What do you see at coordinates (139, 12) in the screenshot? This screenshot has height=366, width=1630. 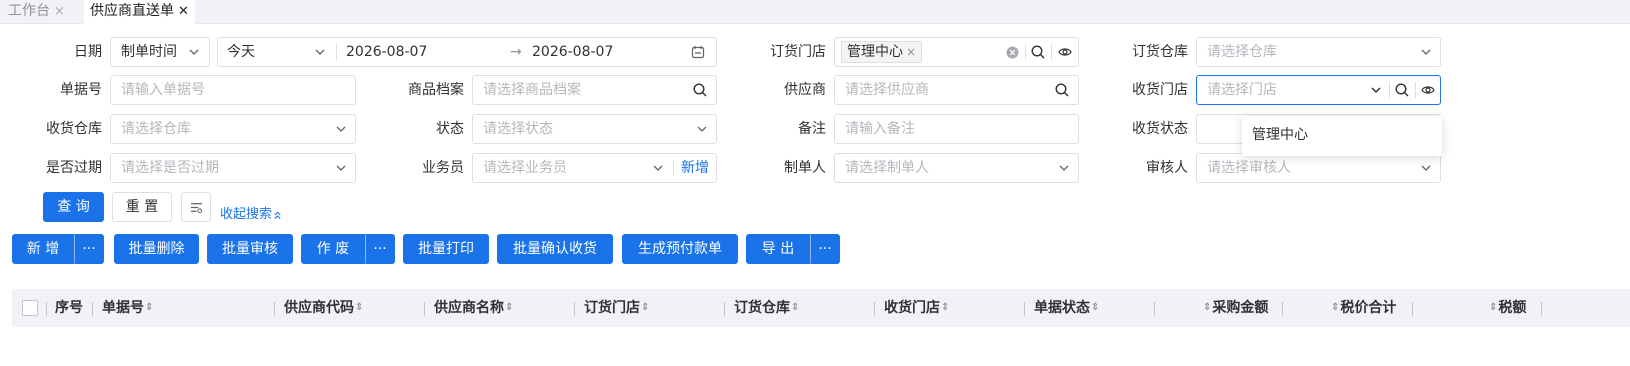 I see `tab-supplier-direct-order: 供应商直送单 ✕` at bounding box center [139, 12].